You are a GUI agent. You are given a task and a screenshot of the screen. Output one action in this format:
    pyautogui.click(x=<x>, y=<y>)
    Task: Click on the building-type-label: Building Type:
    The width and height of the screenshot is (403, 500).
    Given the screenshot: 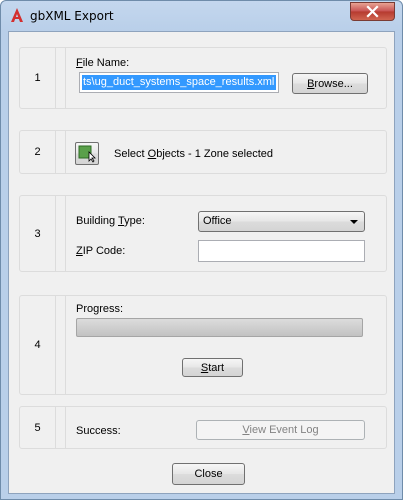 What is the action you would take?
    pyautogui.click(x=110, y=221)
    